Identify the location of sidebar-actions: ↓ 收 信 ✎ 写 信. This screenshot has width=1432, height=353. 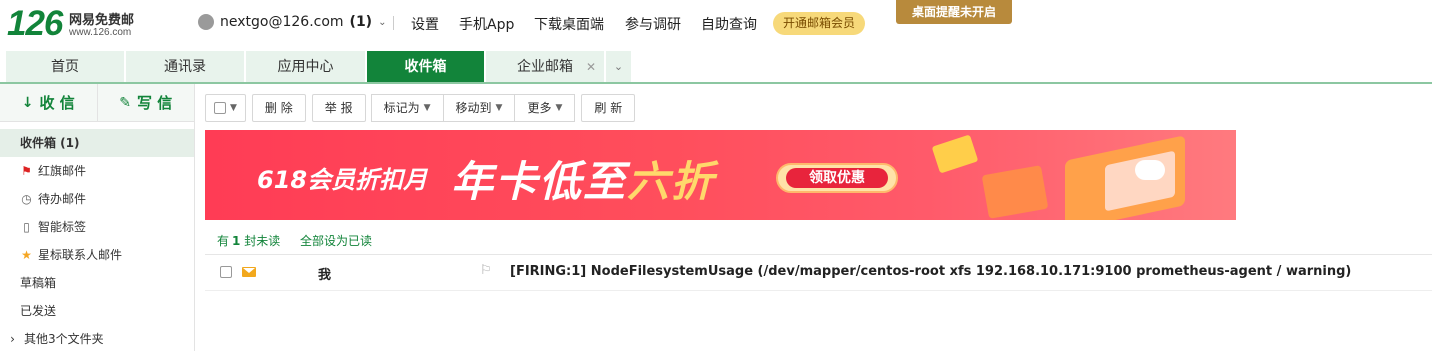
(97, 103).